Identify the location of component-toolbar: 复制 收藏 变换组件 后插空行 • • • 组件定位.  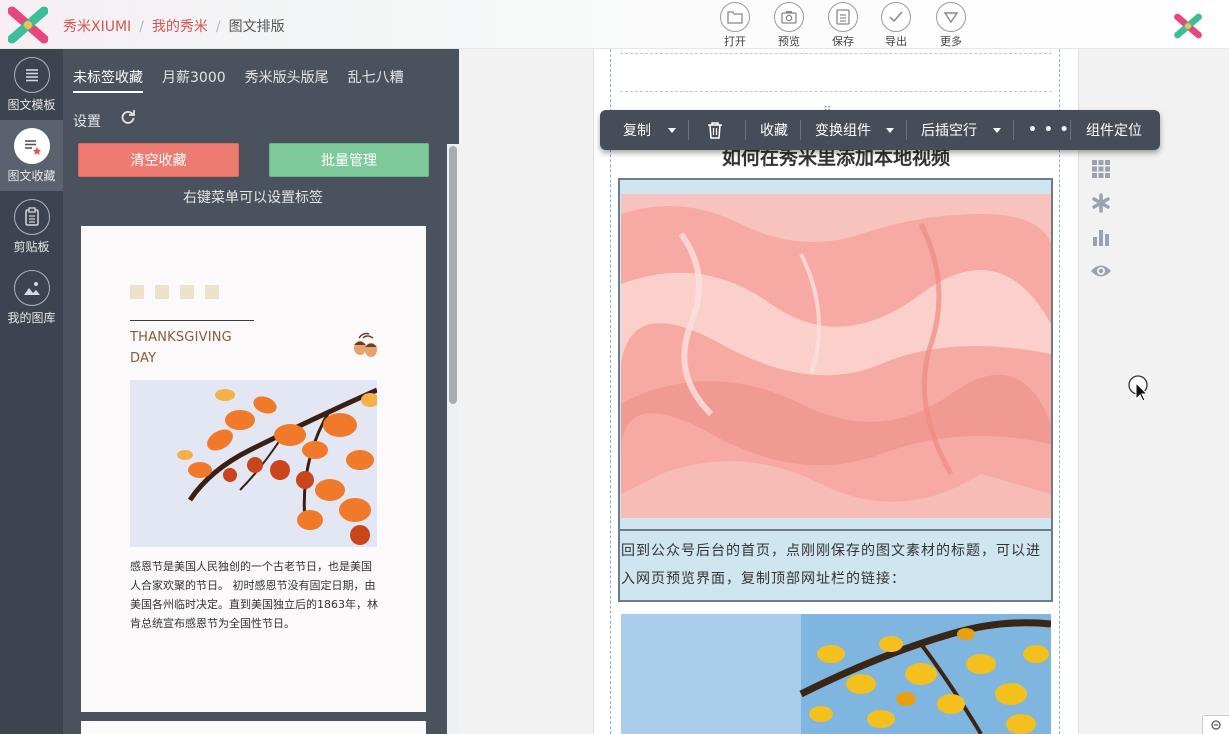
(880, 130).